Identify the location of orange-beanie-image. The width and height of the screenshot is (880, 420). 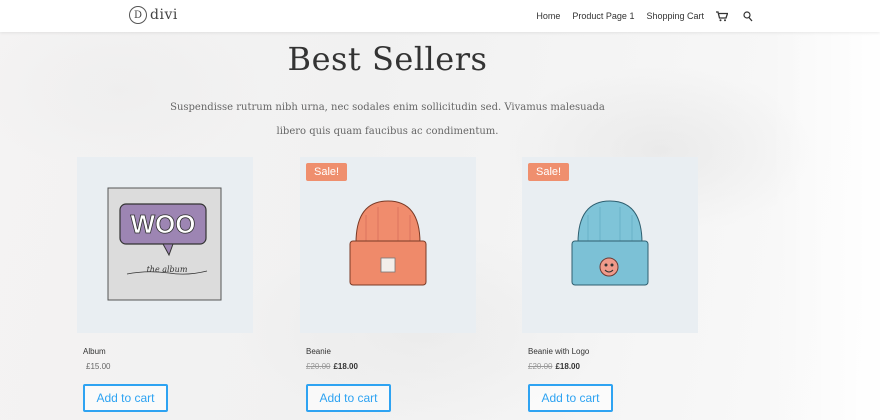
(388, 243).